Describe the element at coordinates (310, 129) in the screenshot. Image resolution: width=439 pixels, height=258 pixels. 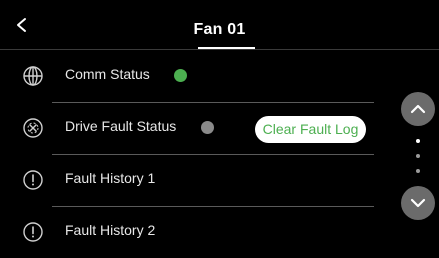
I see `clear-fault-log-button: Clear Fault Log` at that location.